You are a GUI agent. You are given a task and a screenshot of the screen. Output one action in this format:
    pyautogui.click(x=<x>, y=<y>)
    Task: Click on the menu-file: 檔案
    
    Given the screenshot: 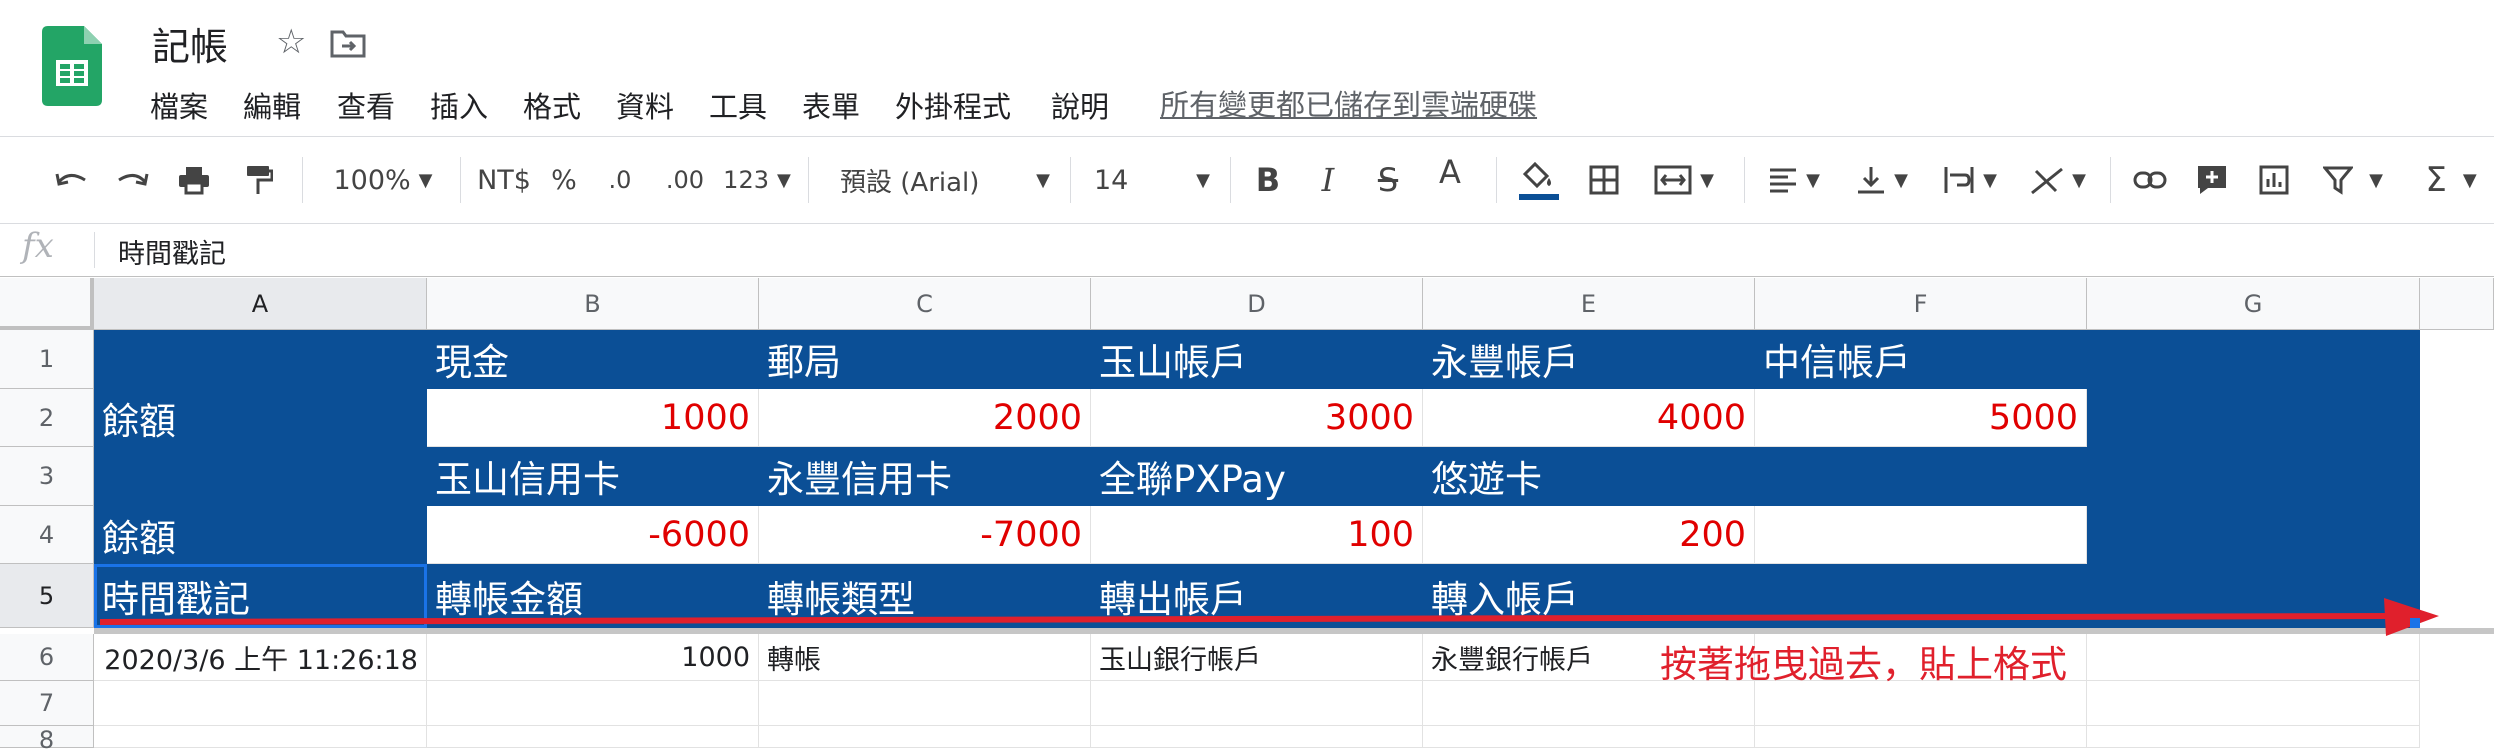 What is the action you would take?
    pyautogui.click(x=179, y=105)
    